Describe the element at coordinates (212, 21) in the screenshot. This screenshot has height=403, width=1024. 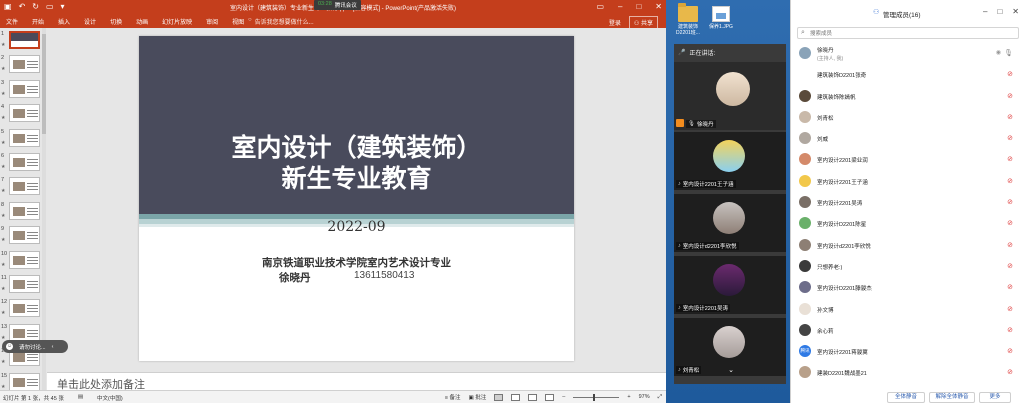
I see `ribbon-tab: 审阅` at that location.